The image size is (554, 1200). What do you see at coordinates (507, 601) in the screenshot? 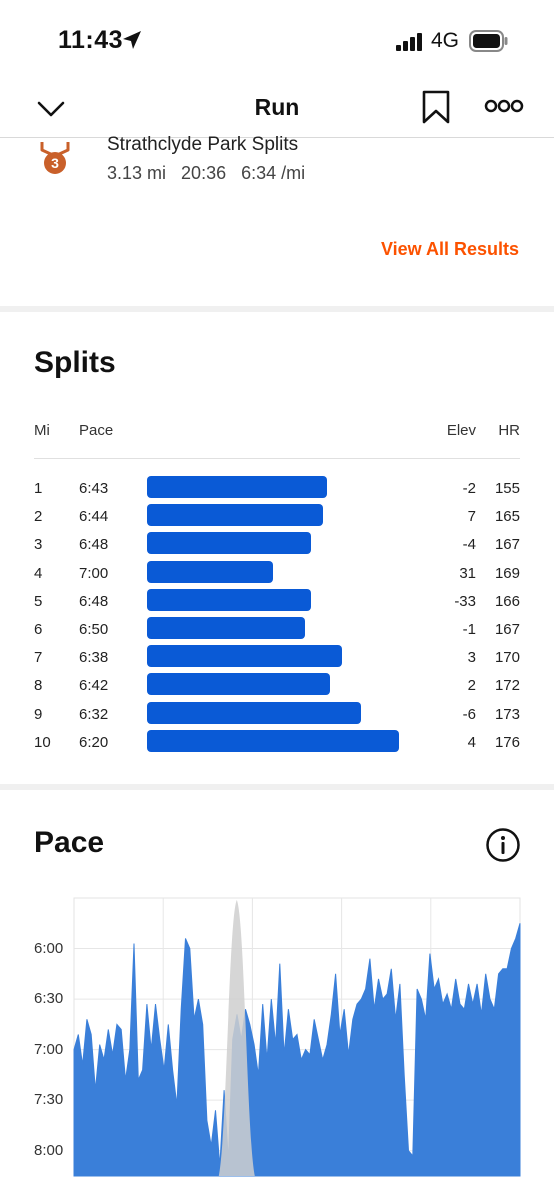
I see `split-hr: 166` at bounding box center [507, 601].